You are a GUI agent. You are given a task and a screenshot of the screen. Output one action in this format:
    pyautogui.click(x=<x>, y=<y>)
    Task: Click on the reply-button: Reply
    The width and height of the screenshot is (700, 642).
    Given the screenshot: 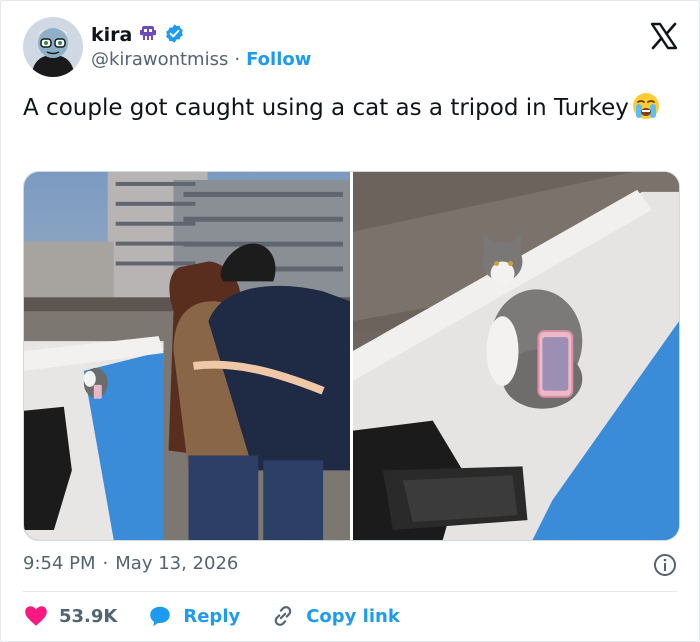 What is the action you would take?
    pyautogui.click(x=193, y=616)
    